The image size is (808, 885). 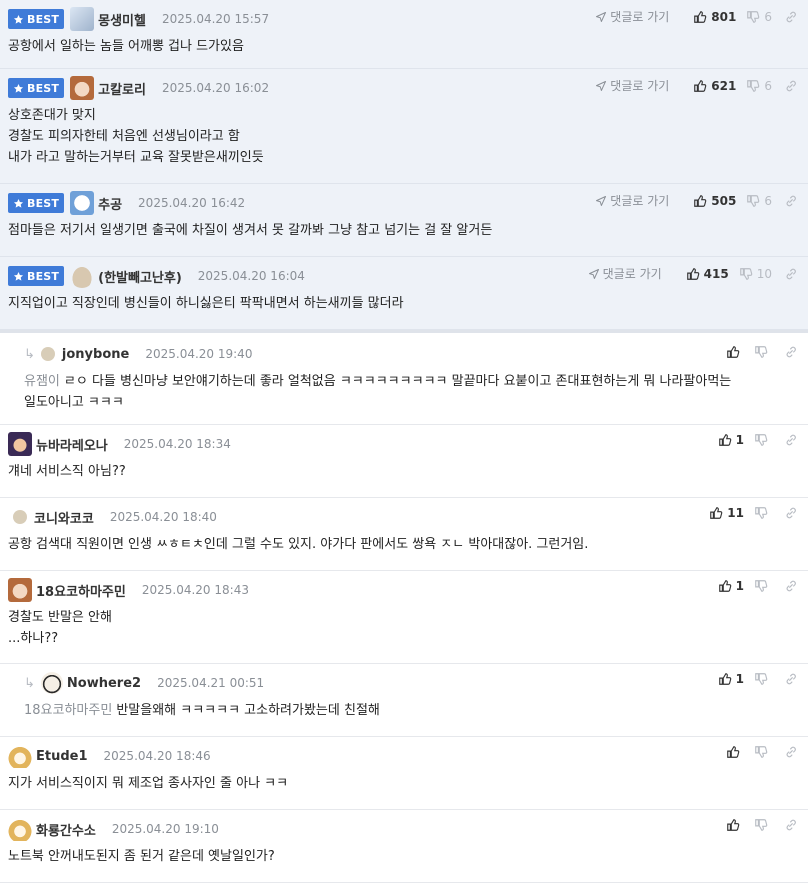 I want to click on upvote-count: 1, so click(x=739, y=679).